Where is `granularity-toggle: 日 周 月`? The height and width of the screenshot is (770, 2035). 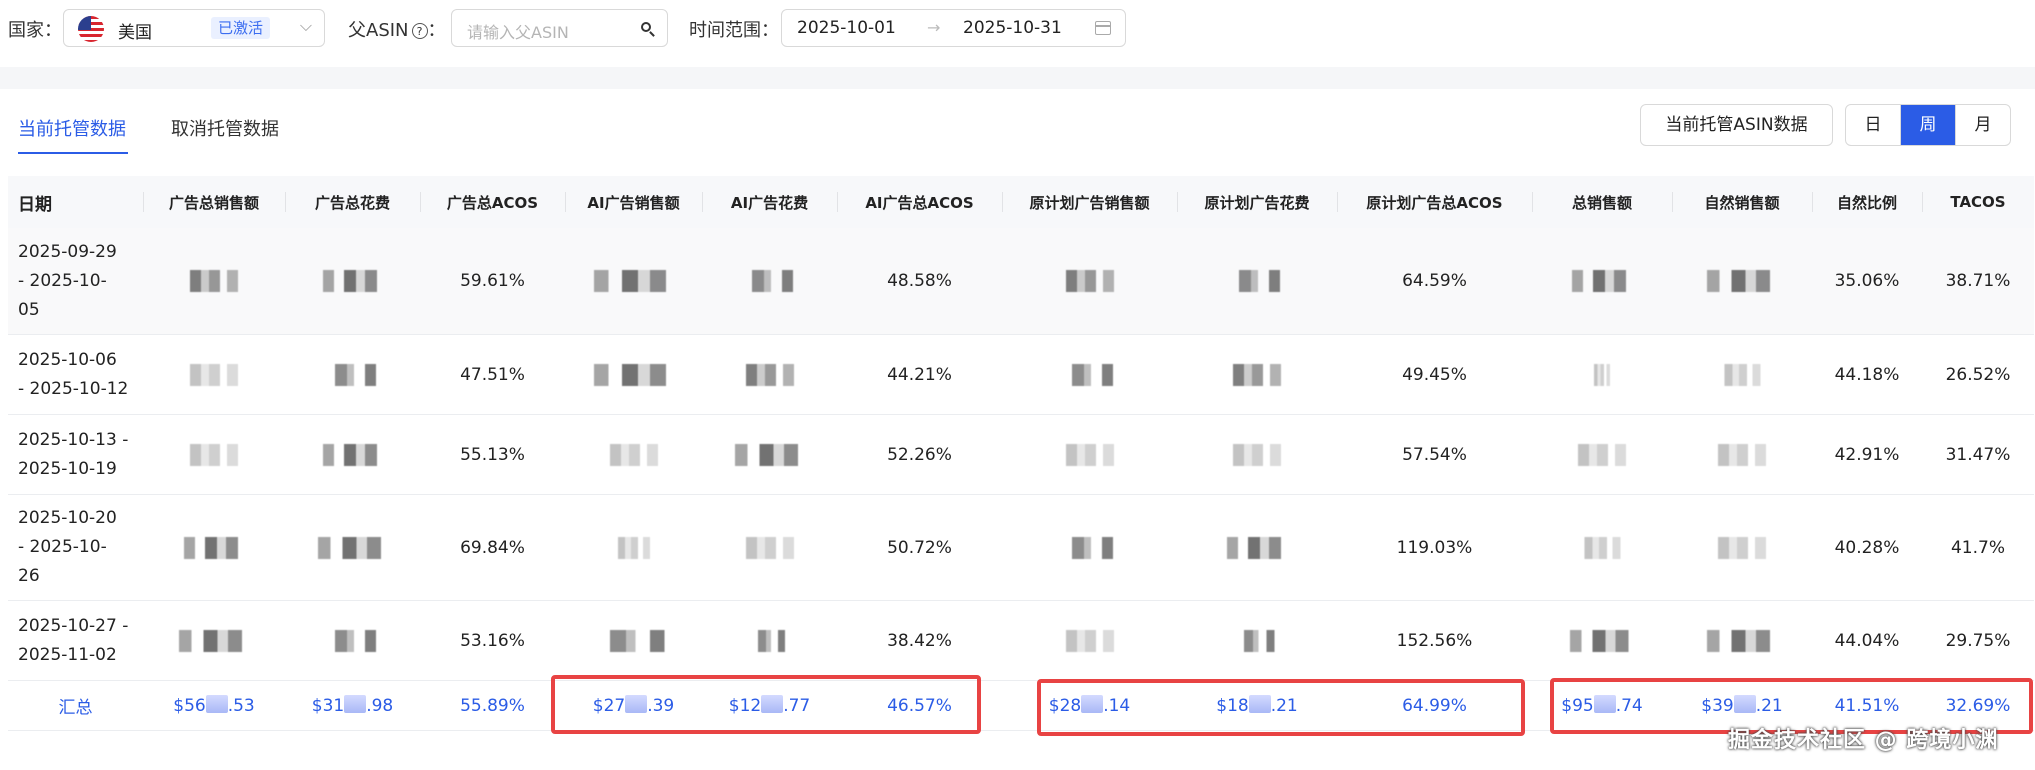 granularity-toggle: 日 周 月 is located at coordinates (1928, 125).